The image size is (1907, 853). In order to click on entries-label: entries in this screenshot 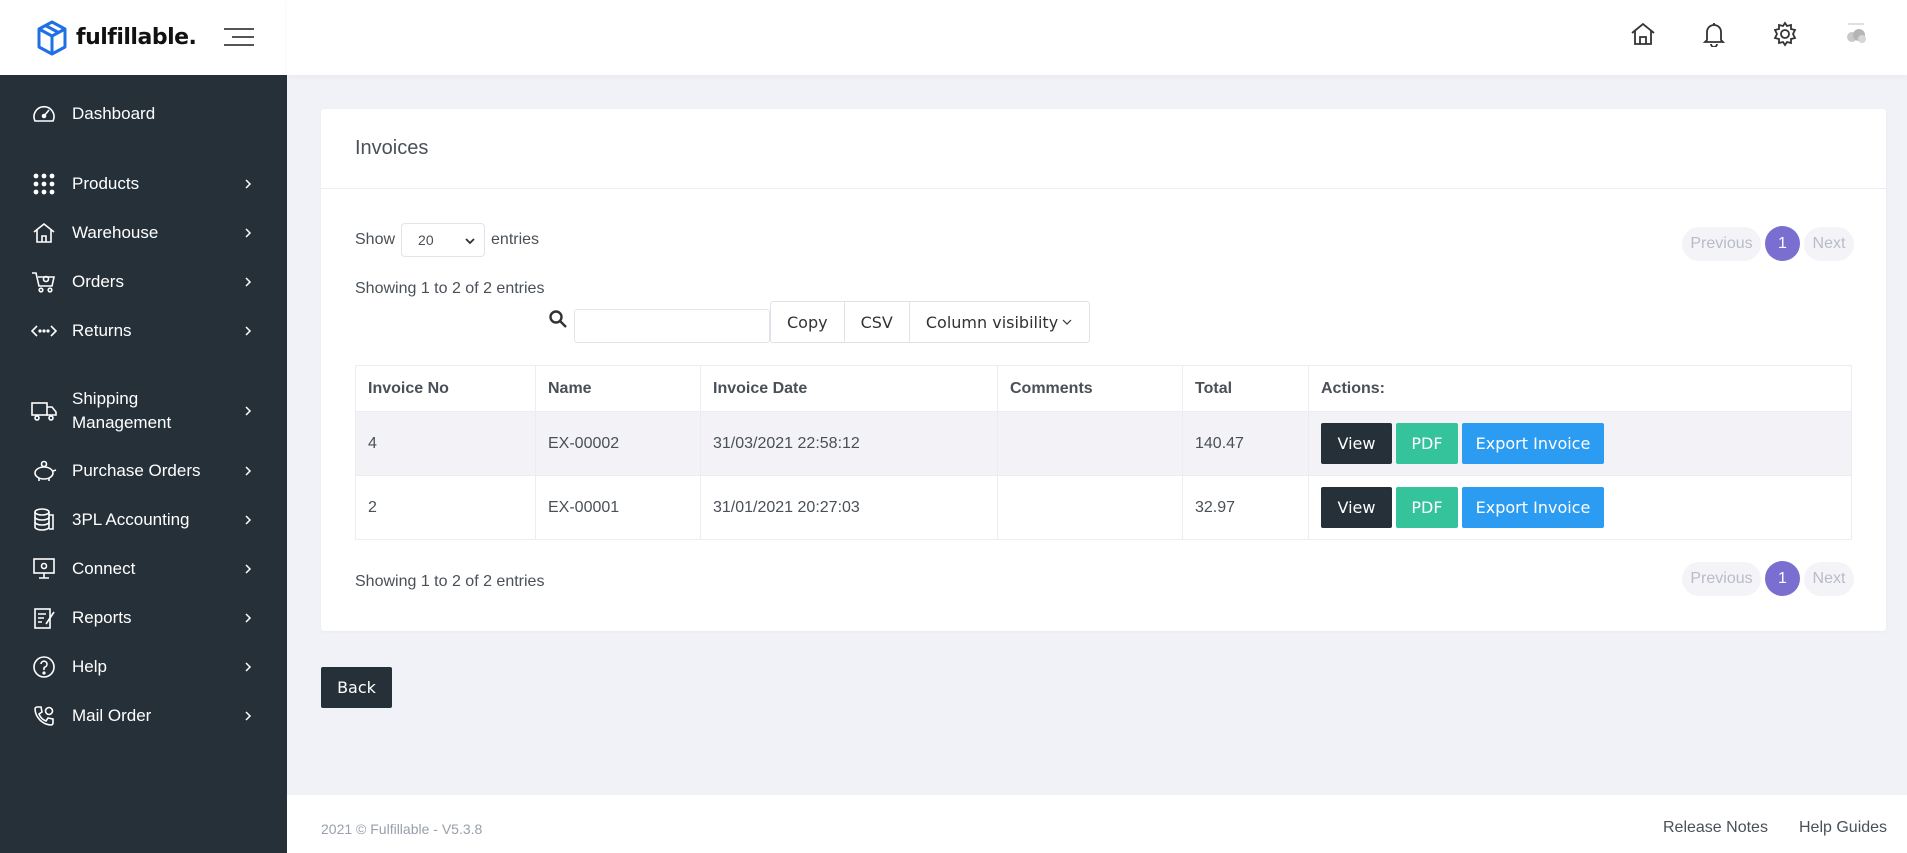, I will do `click(515, 239)`.